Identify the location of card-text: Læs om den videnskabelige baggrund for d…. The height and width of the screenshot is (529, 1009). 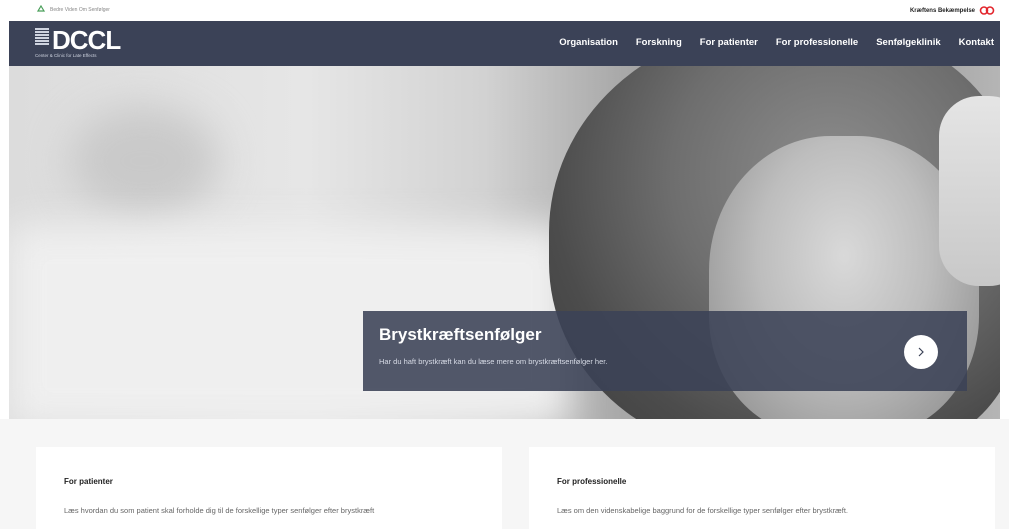
(702, 510).